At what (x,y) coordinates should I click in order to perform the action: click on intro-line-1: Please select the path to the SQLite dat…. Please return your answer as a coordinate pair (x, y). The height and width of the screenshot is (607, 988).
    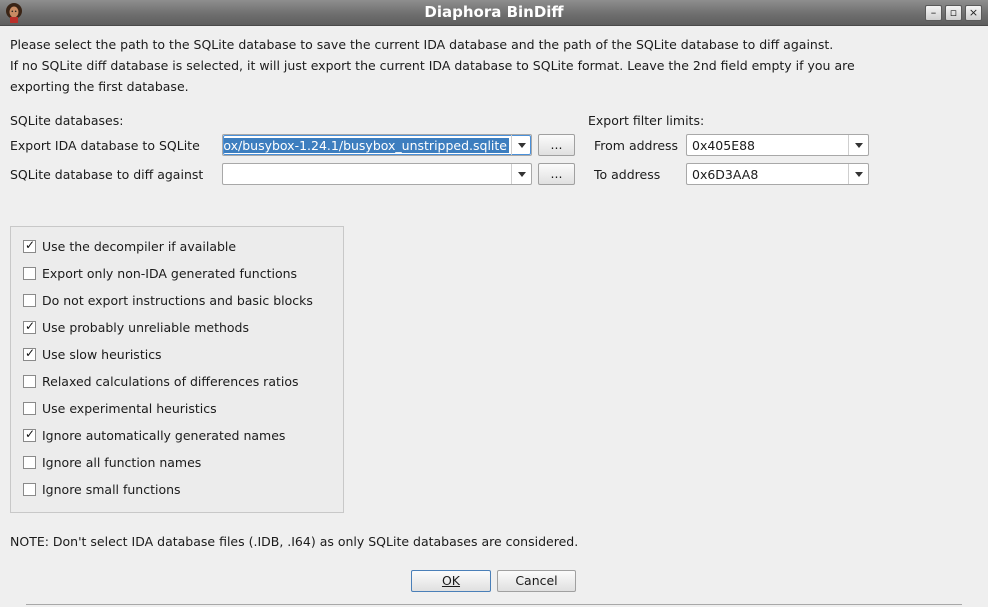
    Looking at the image, I should click on (422, 44).